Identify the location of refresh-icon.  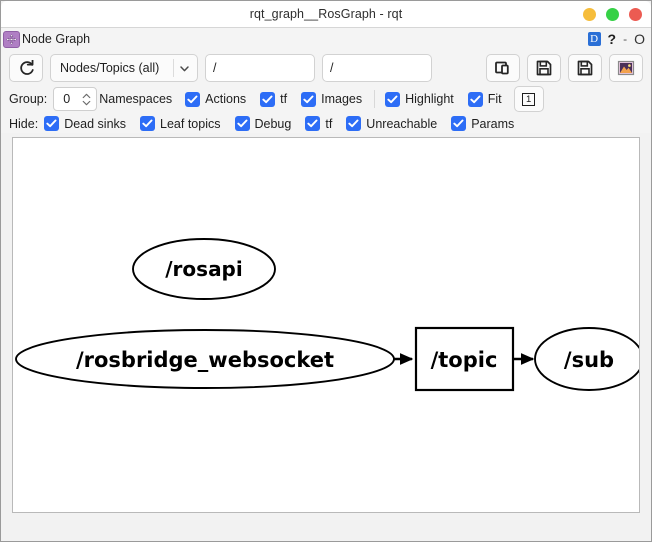
(26, 67).